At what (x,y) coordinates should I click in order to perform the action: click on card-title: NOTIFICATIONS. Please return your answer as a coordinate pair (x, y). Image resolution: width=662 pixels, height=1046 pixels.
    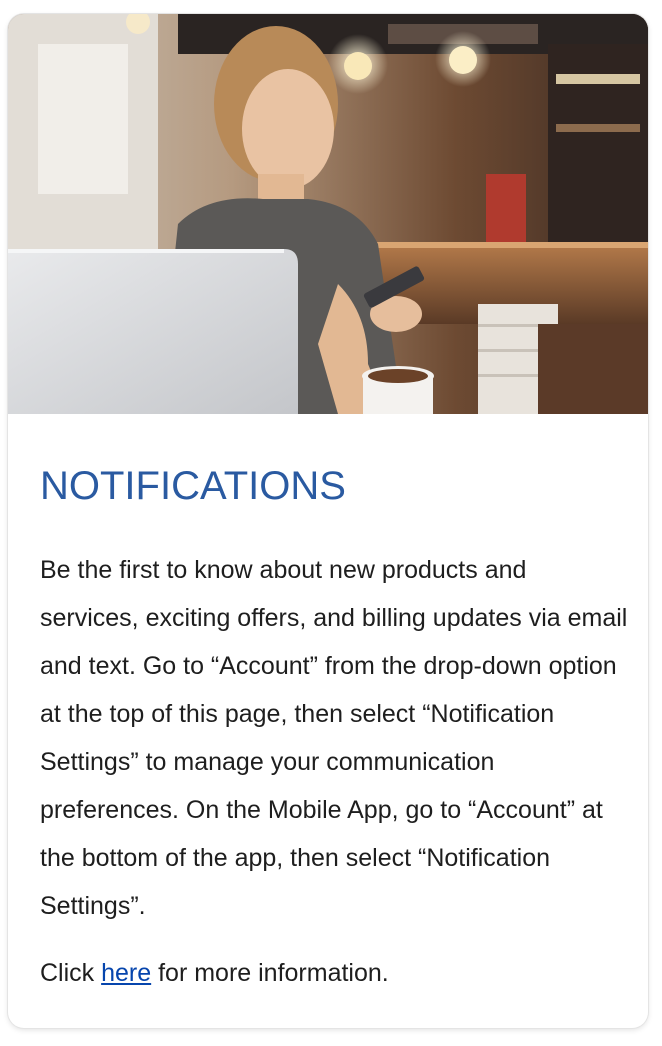
    Looking at the image, I should click on (193, 486).